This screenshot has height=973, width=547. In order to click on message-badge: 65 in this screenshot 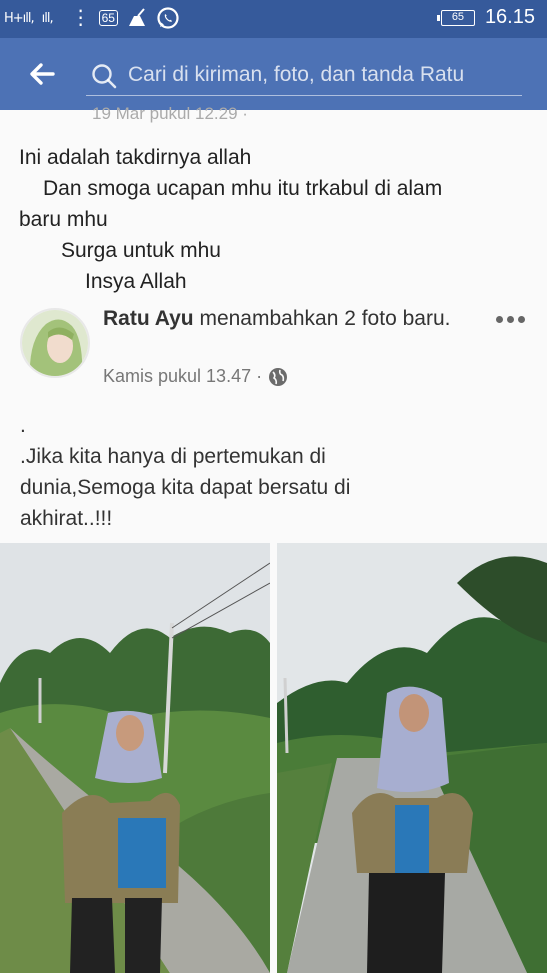, I will do `click(108, 18)`.